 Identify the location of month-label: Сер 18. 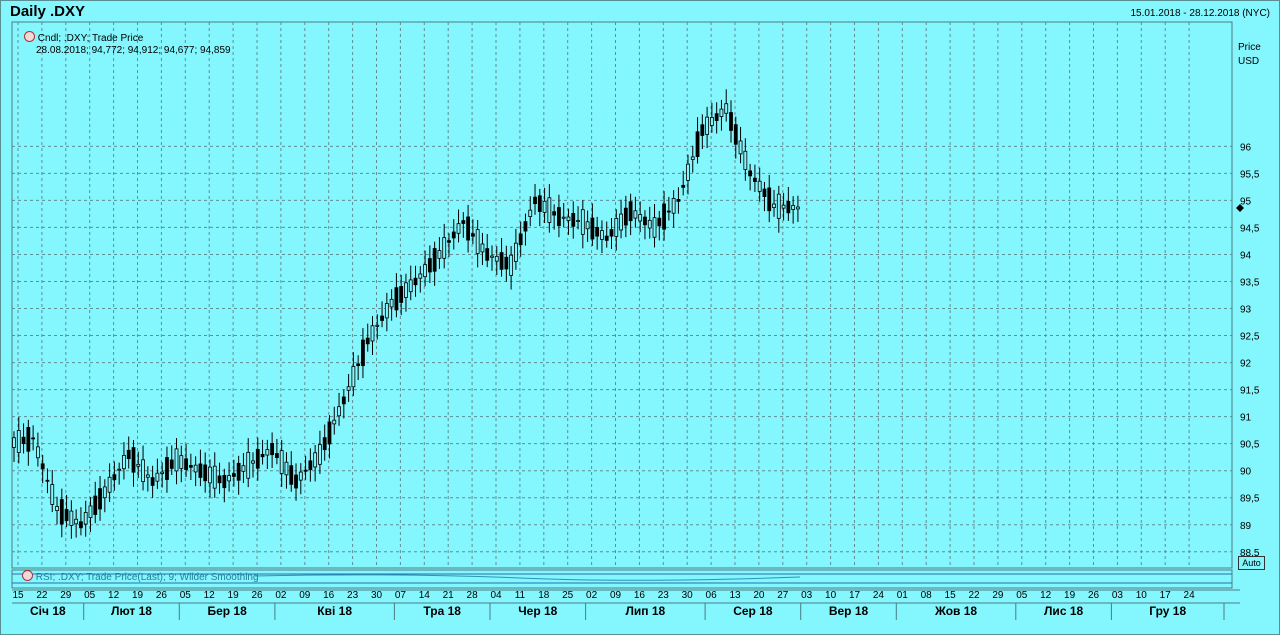
(753, 611).